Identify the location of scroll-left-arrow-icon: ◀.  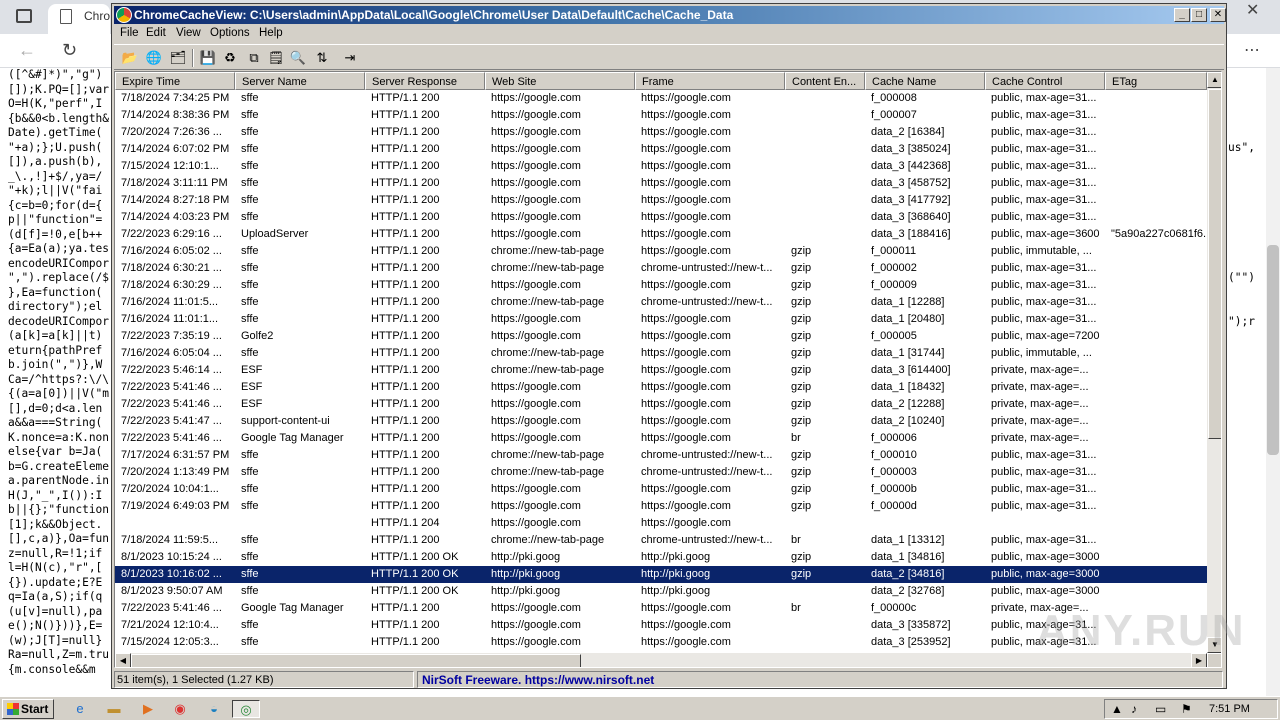
(123, 660).